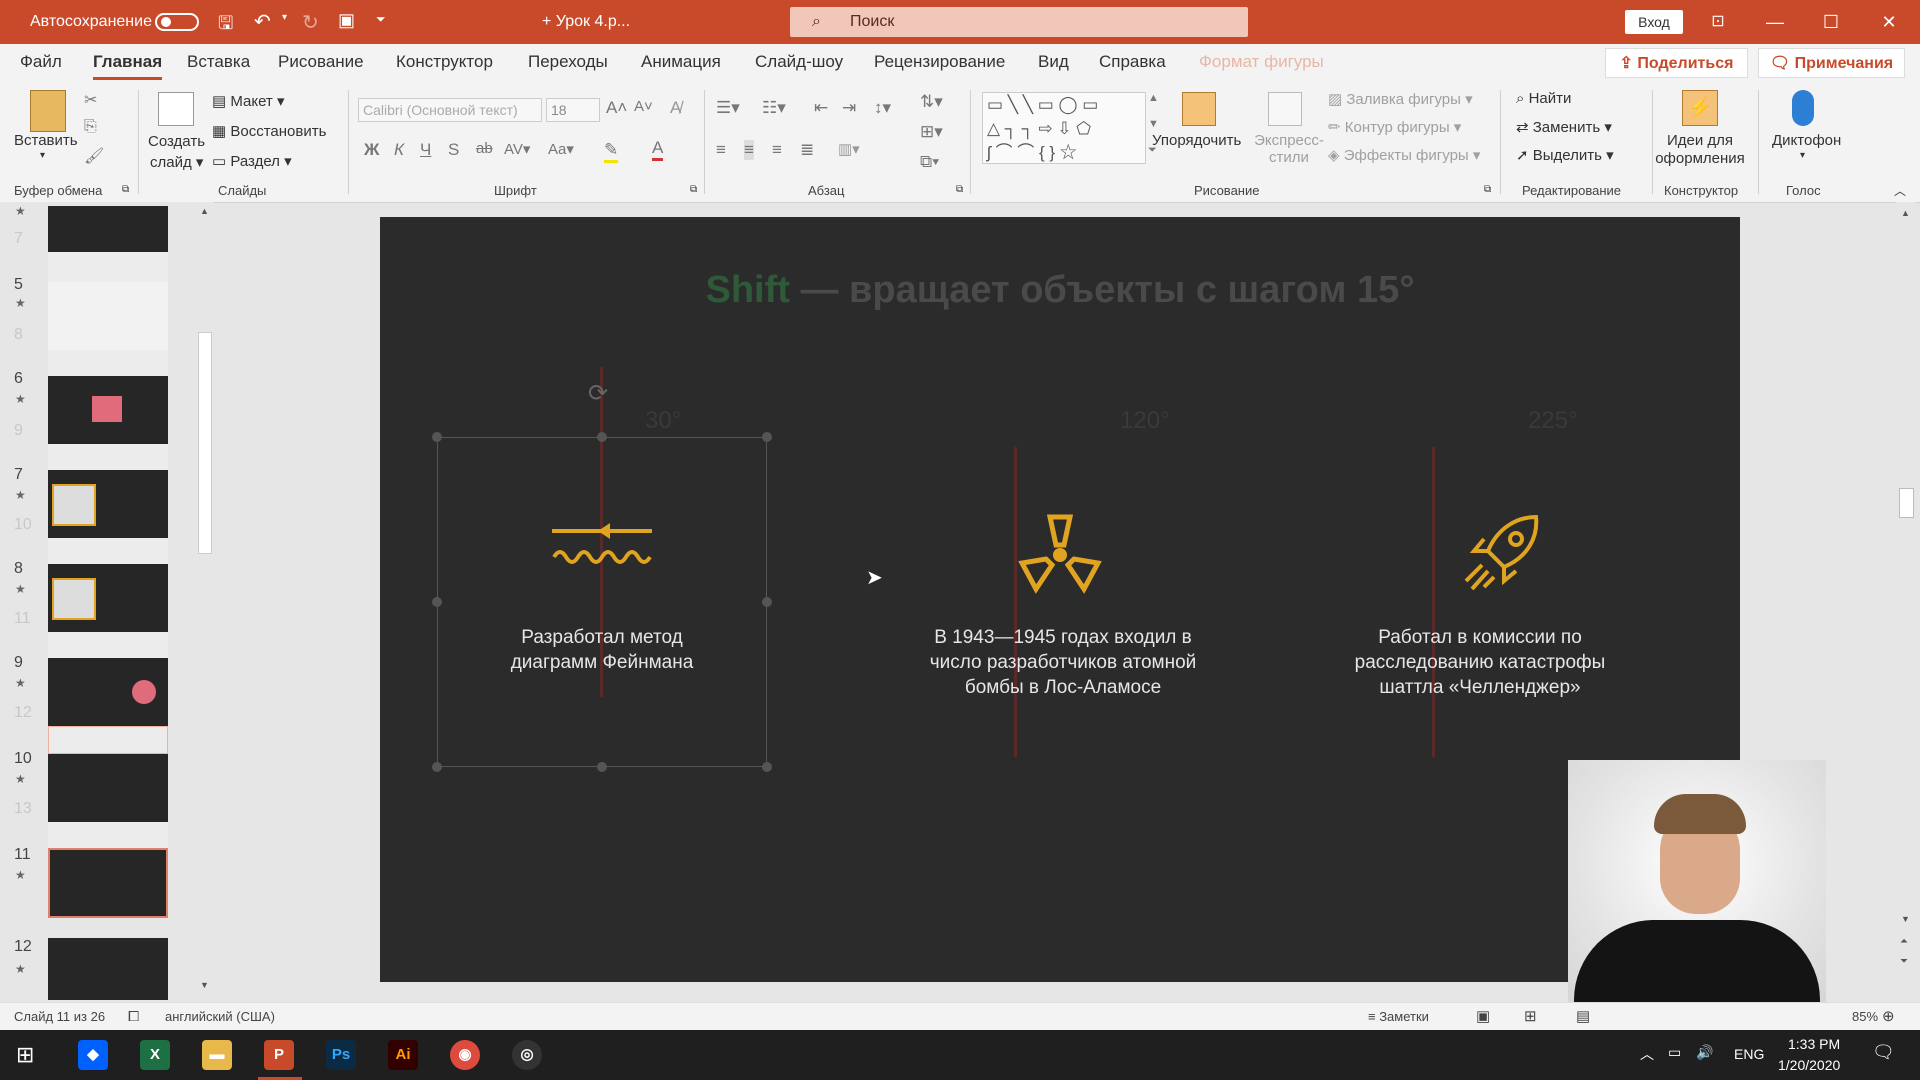  Describe the element at coordinates (1394, 127) in the screenshot. I see `shape-outline-button: ✏ Контур фигуры ▾` at that location.